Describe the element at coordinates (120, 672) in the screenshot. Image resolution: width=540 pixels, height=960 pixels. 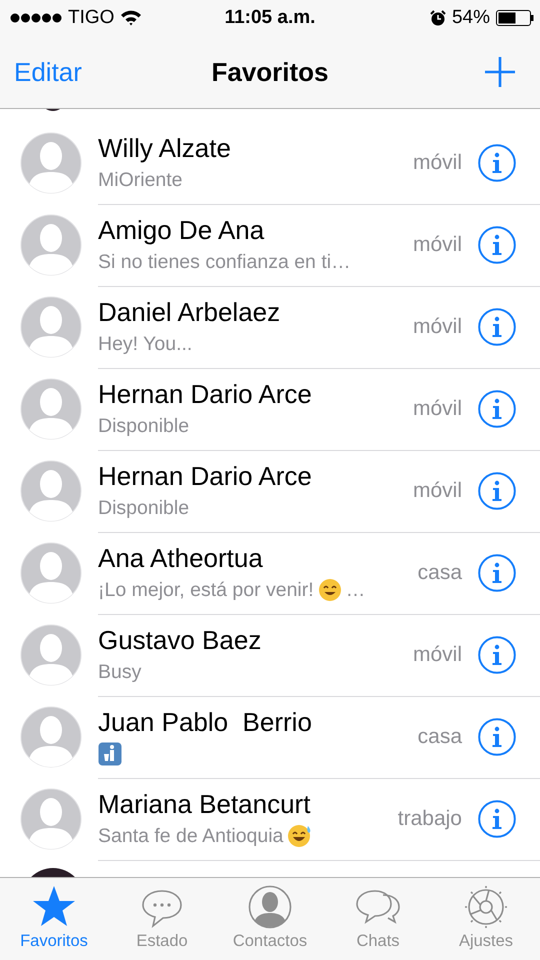
I see `contact-status: Busy` at that location.